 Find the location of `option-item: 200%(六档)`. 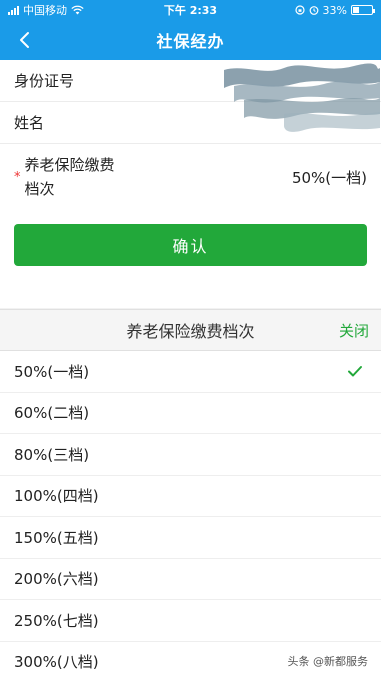

option-item: 200%(六档) is located at coordinates (190, 579).